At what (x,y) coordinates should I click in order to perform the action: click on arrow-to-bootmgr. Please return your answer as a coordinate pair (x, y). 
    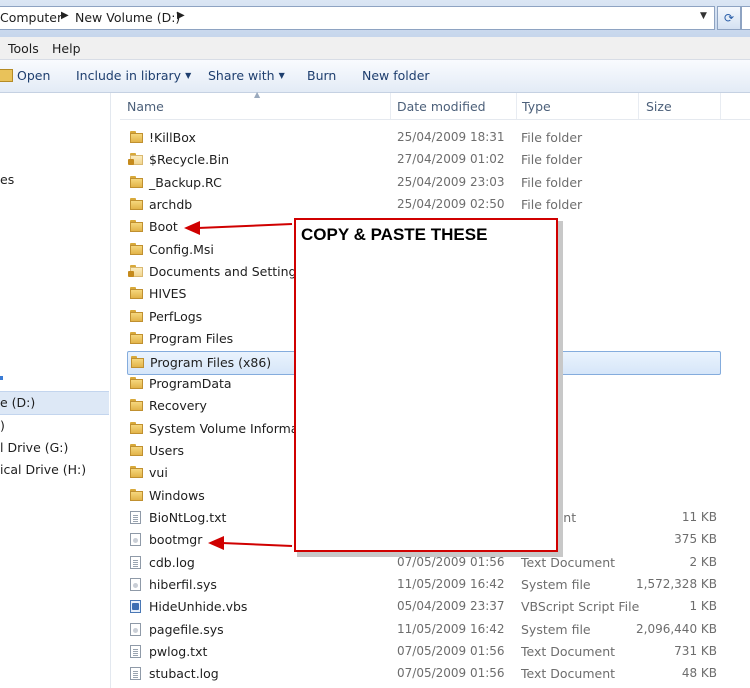
    Looking at the image, I should click on (250, 543).